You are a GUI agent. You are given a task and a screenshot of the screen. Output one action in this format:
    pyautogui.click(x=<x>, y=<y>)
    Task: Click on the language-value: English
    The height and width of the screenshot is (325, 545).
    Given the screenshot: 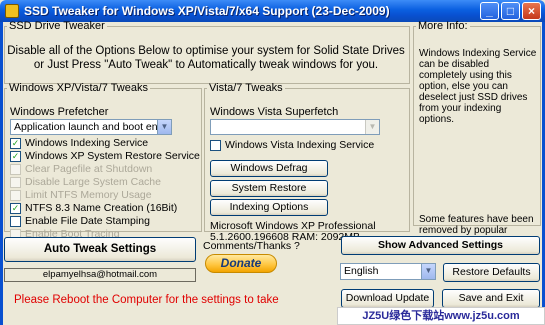 What is the action you would take?
    pyautogui.click(x=361, y=271)
    